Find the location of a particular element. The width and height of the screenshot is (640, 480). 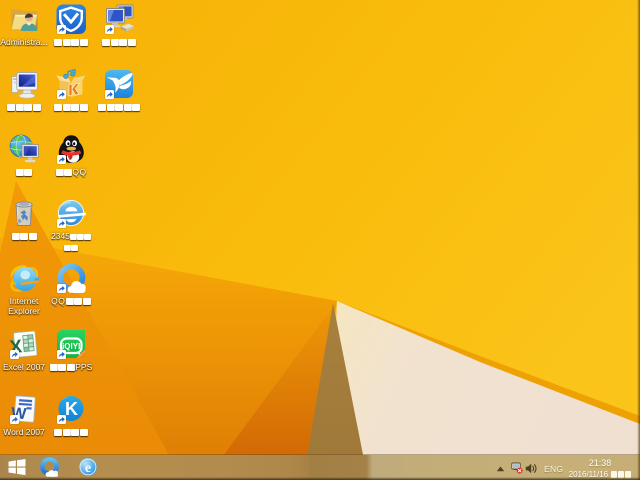

svg-text: K is located at coordinates (71, 409).